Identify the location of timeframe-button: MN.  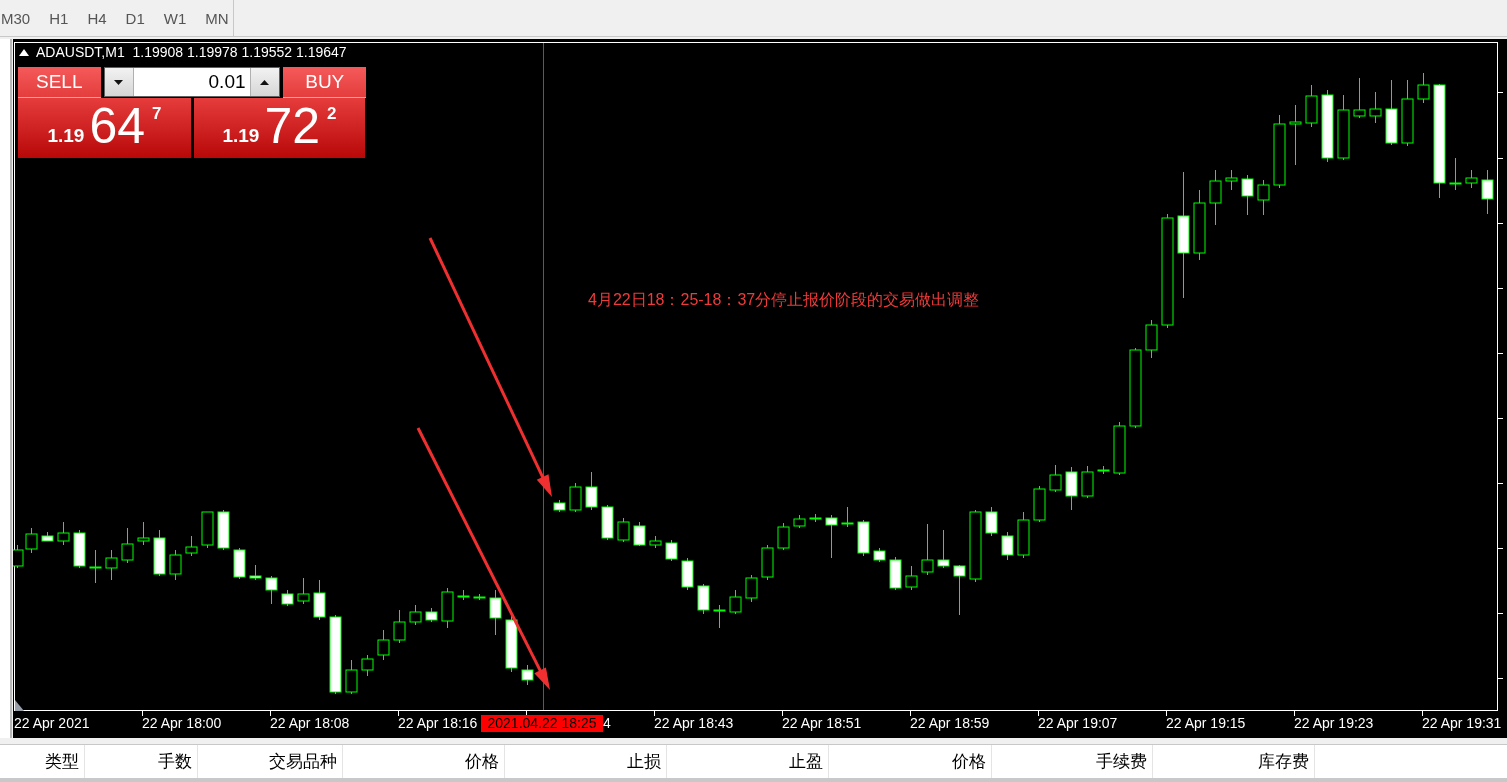
(217, 18).